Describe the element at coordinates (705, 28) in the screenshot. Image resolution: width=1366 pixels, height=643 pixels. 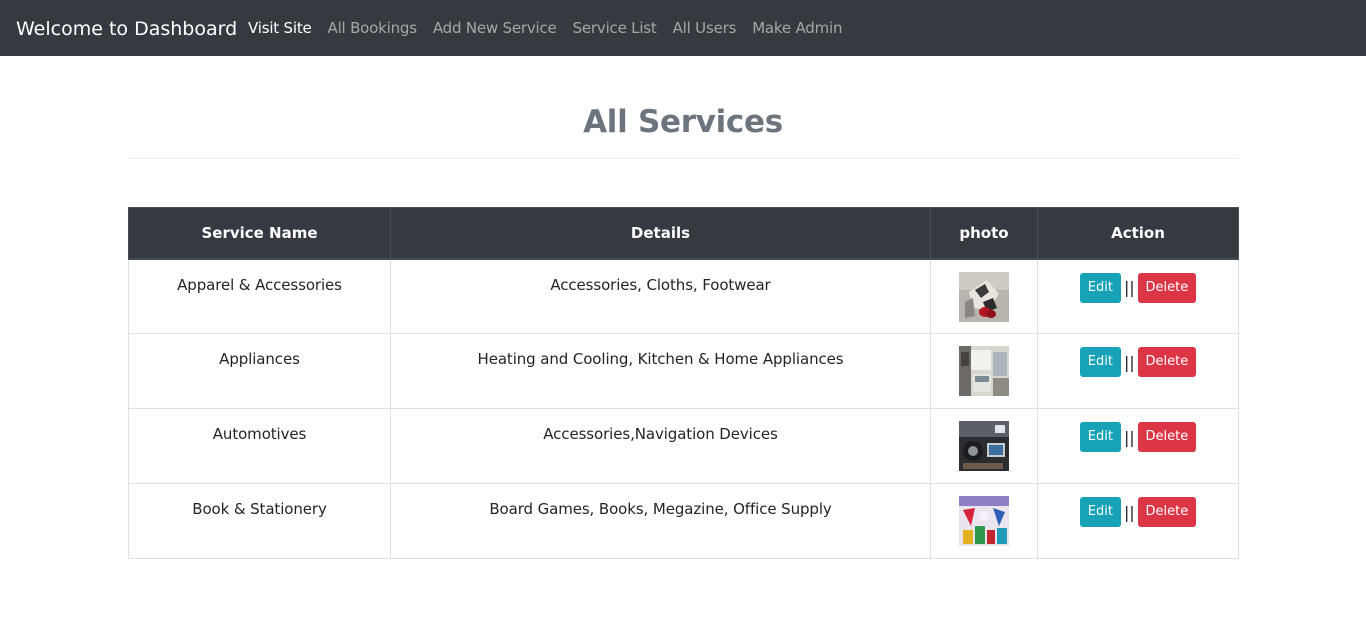
I see `nav-link-all-users: All Users` at that location.